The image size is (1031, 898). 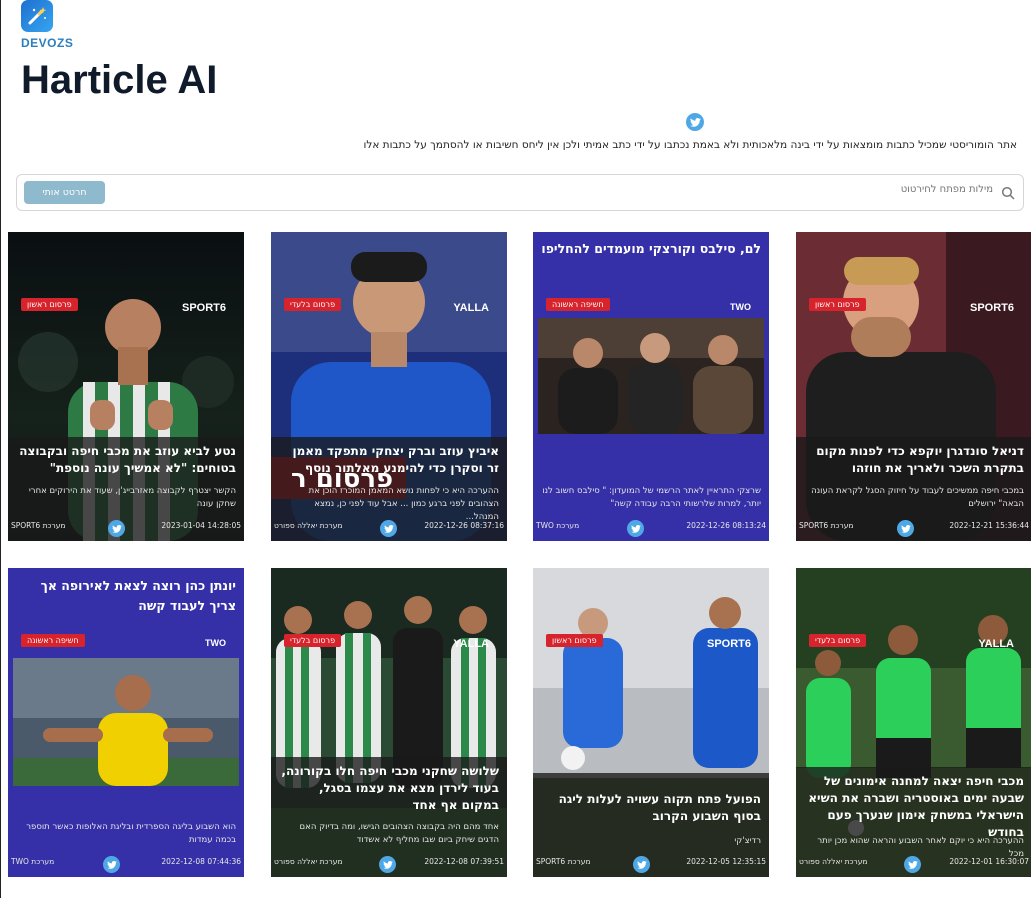 I want to click on app-logo, so click(x=37, y=16).